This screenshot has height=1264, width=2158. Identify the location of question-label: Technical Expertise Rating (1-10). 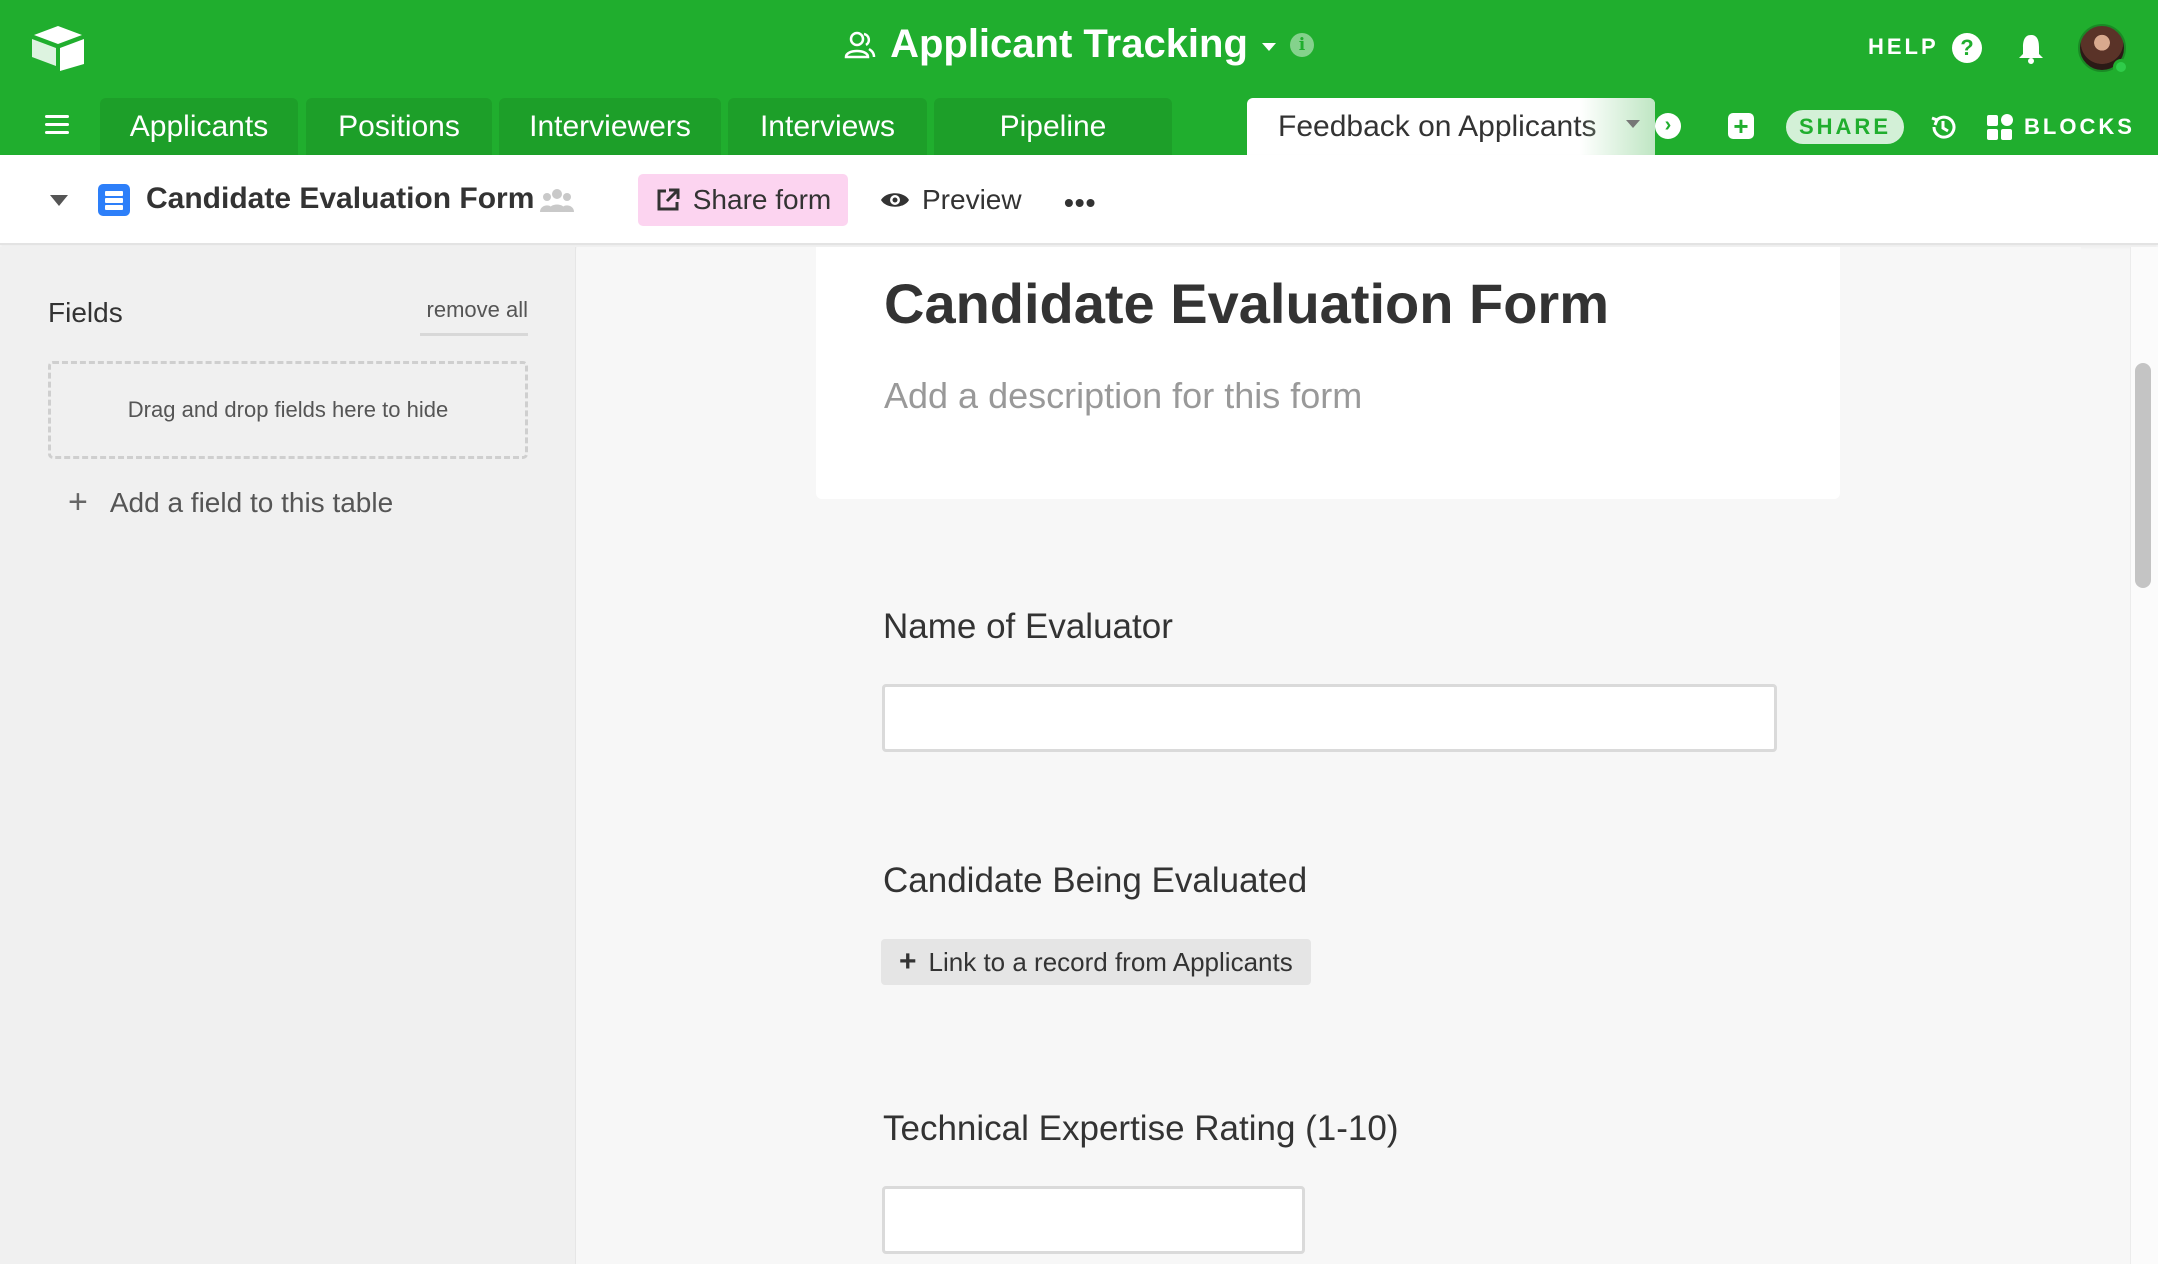
(1141, 1129).